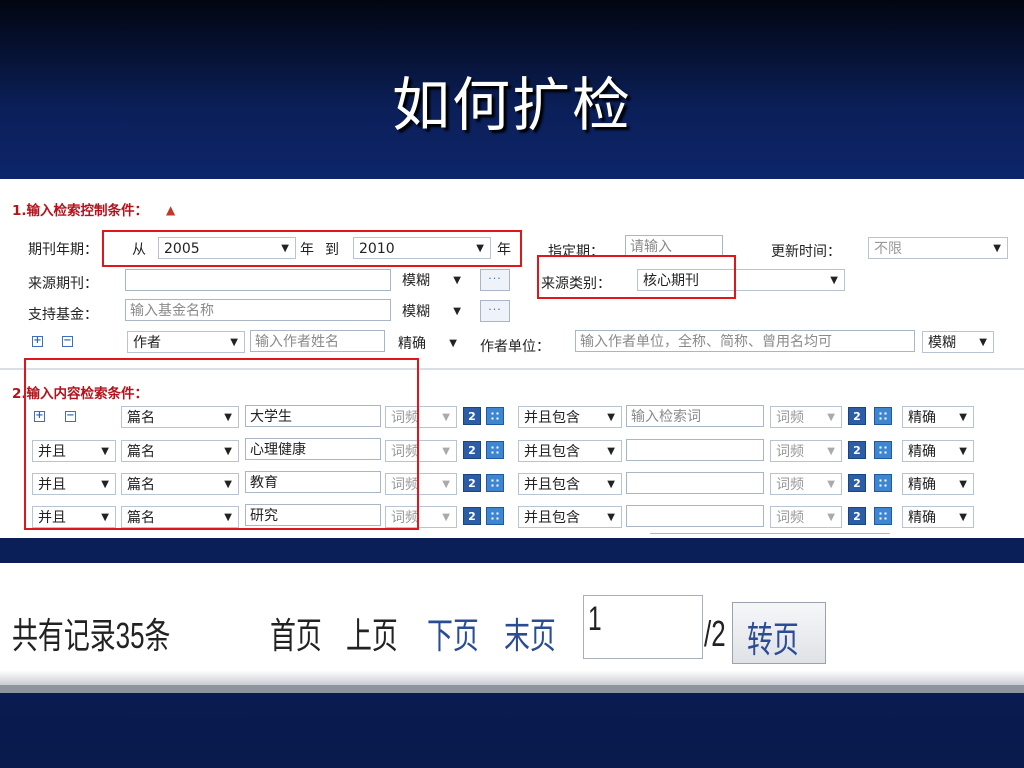 The width and height of the screenshot is (1024, 768). I want to click on author-mode-select: 精确 ▼, so click(428, 343).